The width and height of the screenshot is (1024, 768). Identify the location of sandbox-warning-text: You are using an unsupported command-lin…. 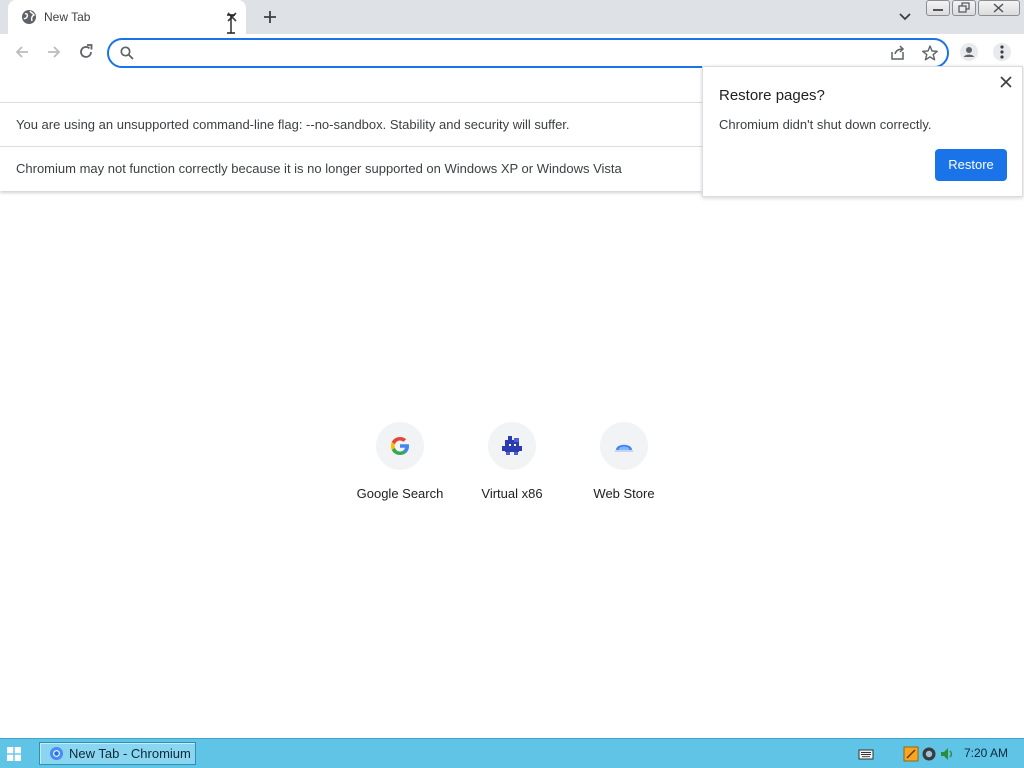
(293, 124).